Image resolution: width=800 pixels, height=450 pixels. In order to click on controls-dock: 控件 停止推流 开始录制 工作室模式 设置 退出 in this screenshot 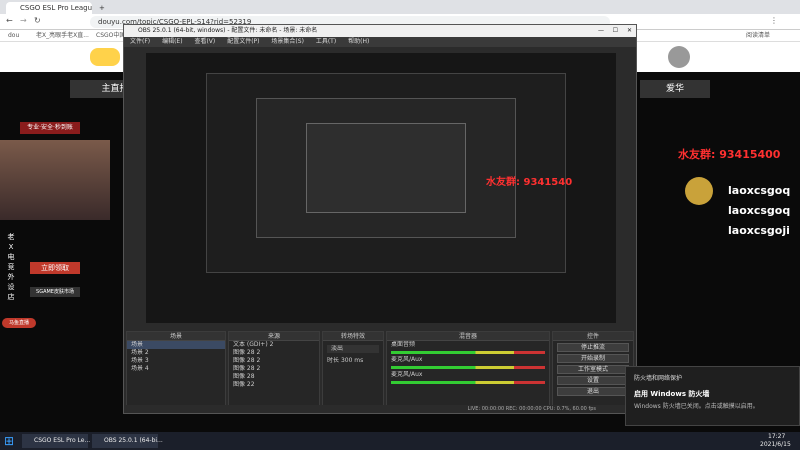, I will do `click(593, 372)`.